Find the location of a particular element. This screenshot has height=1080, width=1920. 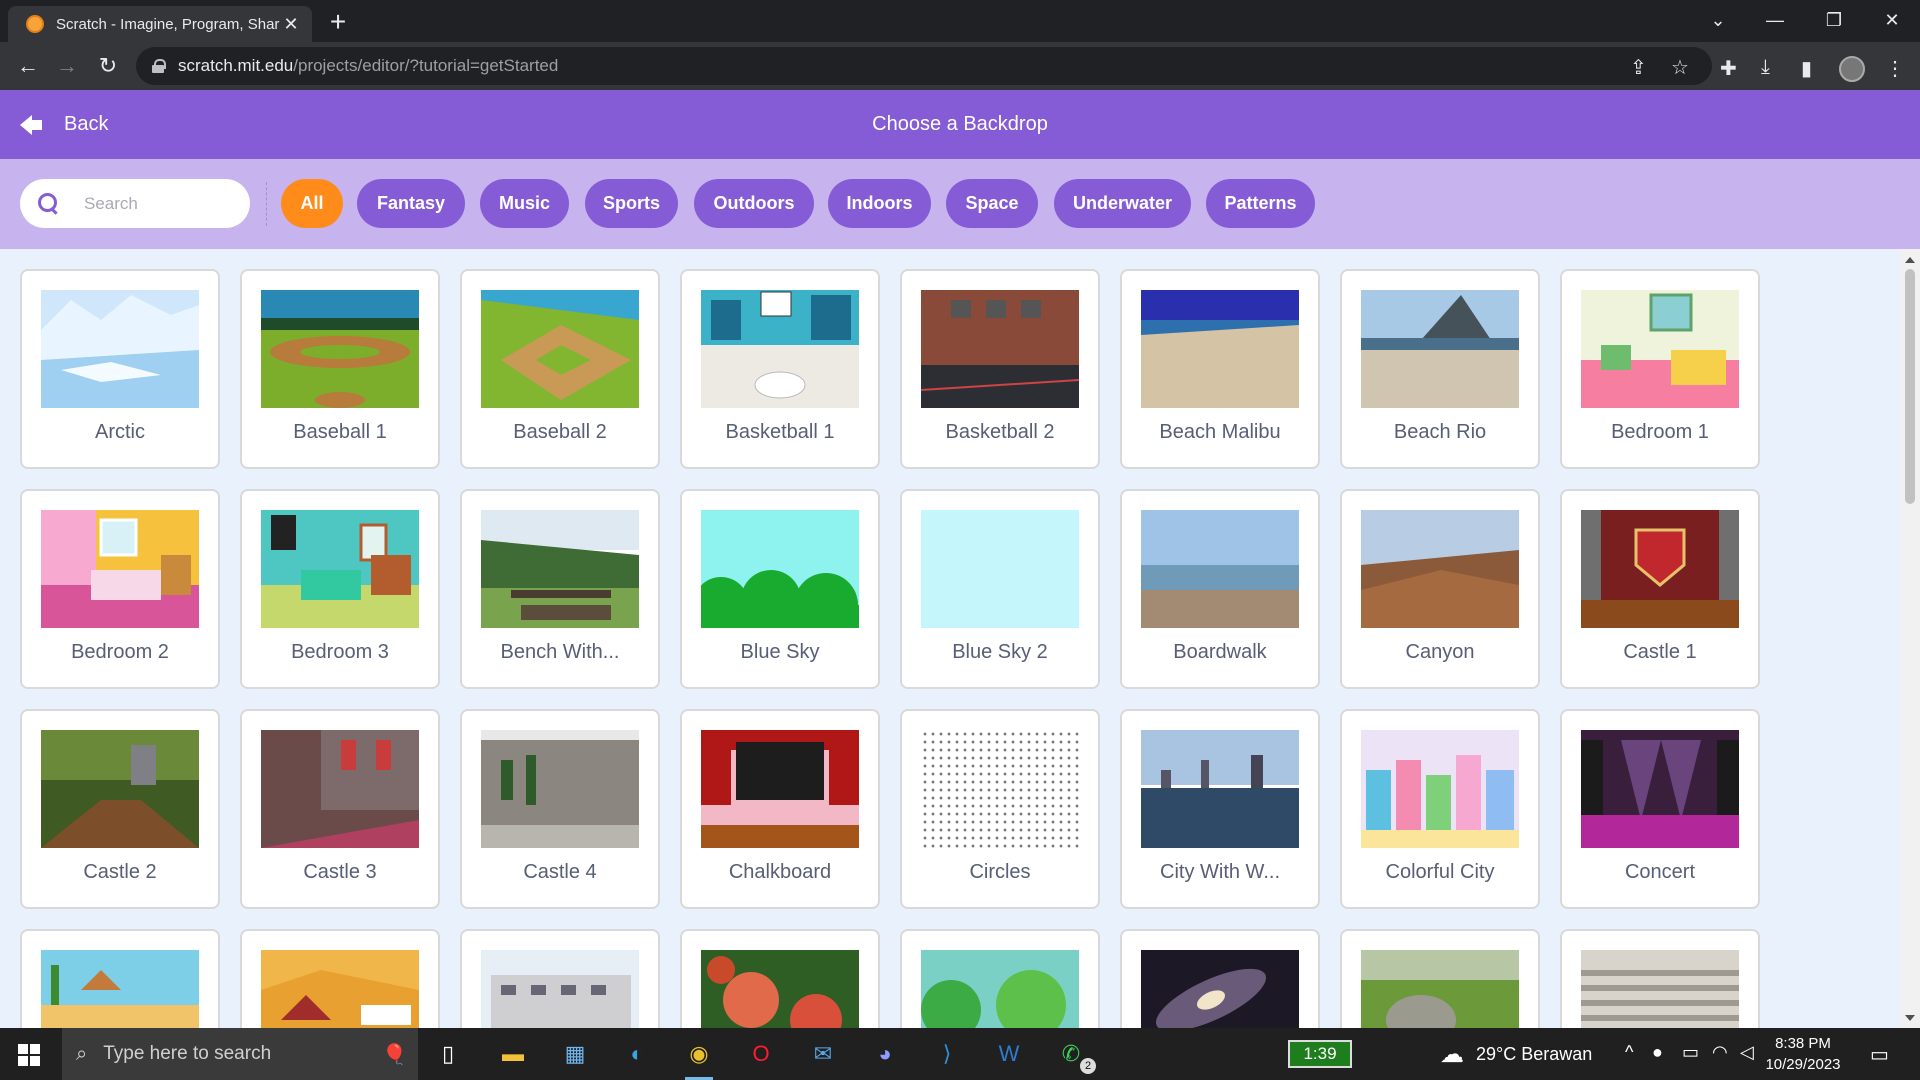

clock-time: 8:38 PM is located at coordinates (1803, 1043).